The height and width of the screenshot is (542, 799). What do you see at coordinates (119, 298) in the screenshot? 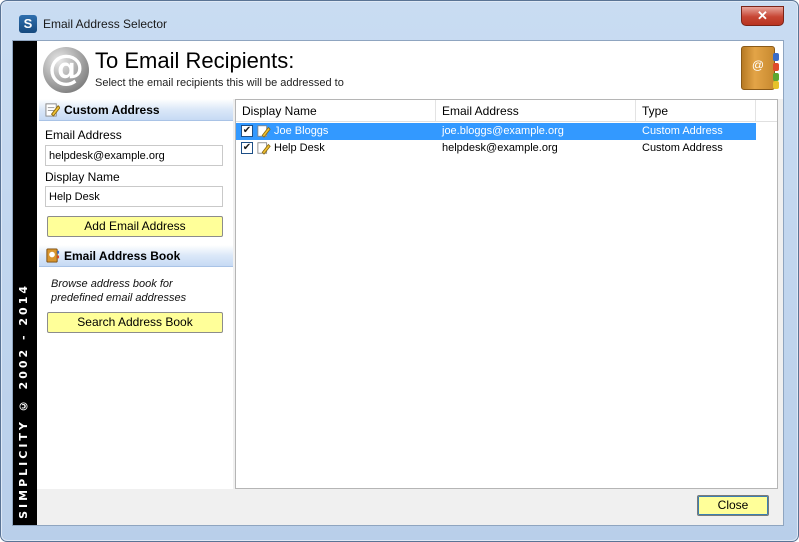
I see `address-book-description-line2: predefined email addresses` at bounding box center [119, 298].